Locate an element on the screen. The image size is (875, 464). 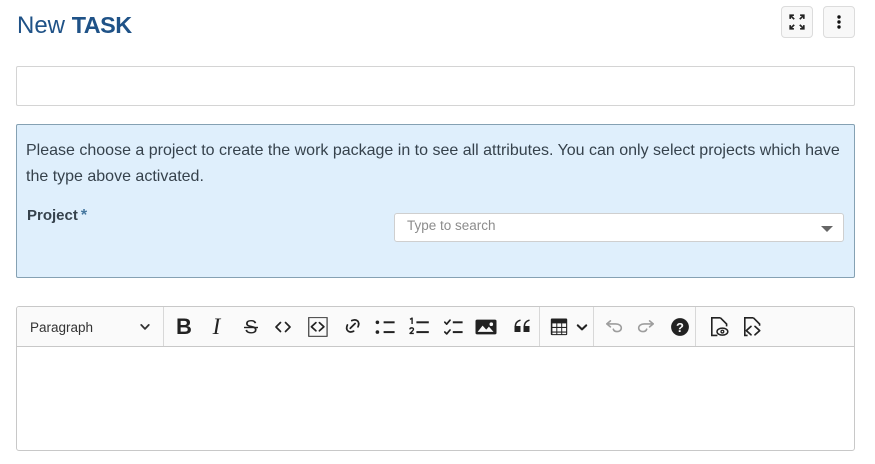
svg-text: B is located at coordinates (184, 327).